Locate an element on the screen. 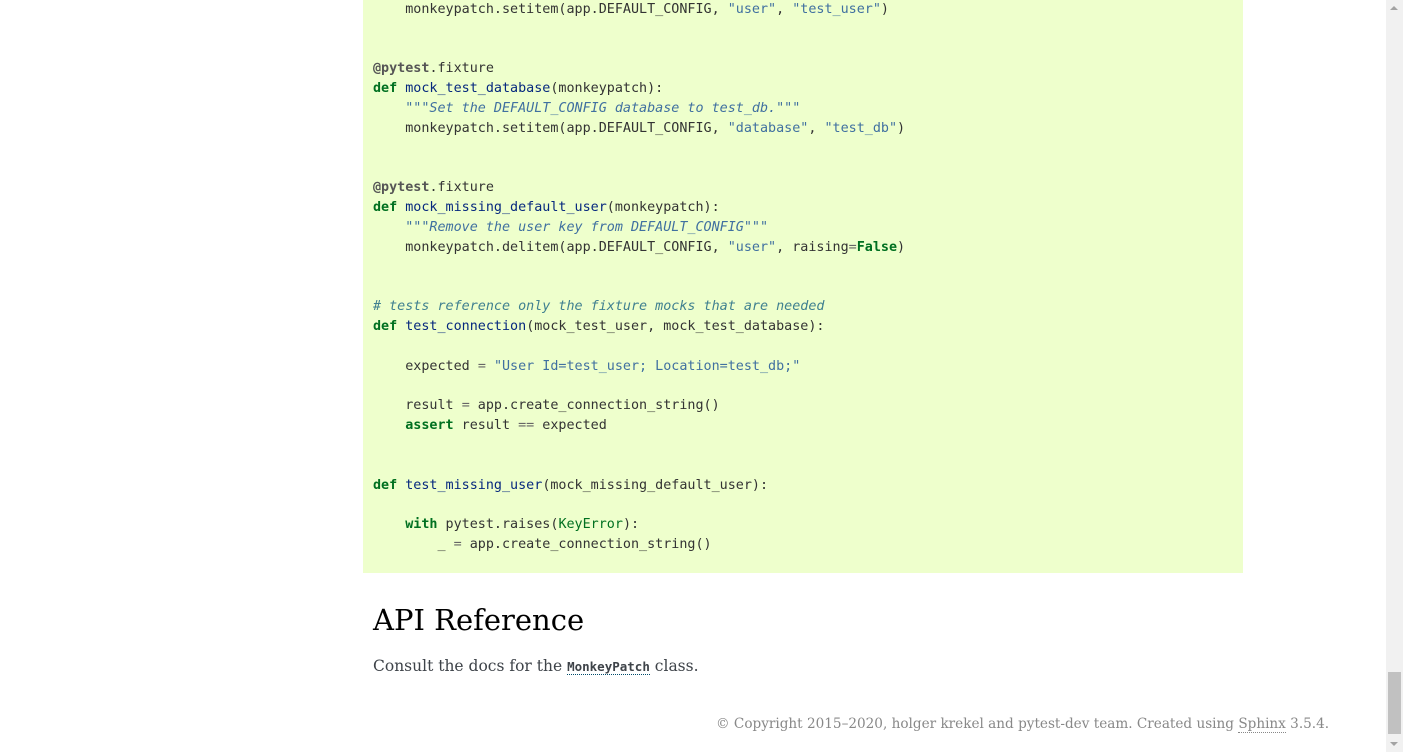  code-token: ): is located at coordinates (631, 525).